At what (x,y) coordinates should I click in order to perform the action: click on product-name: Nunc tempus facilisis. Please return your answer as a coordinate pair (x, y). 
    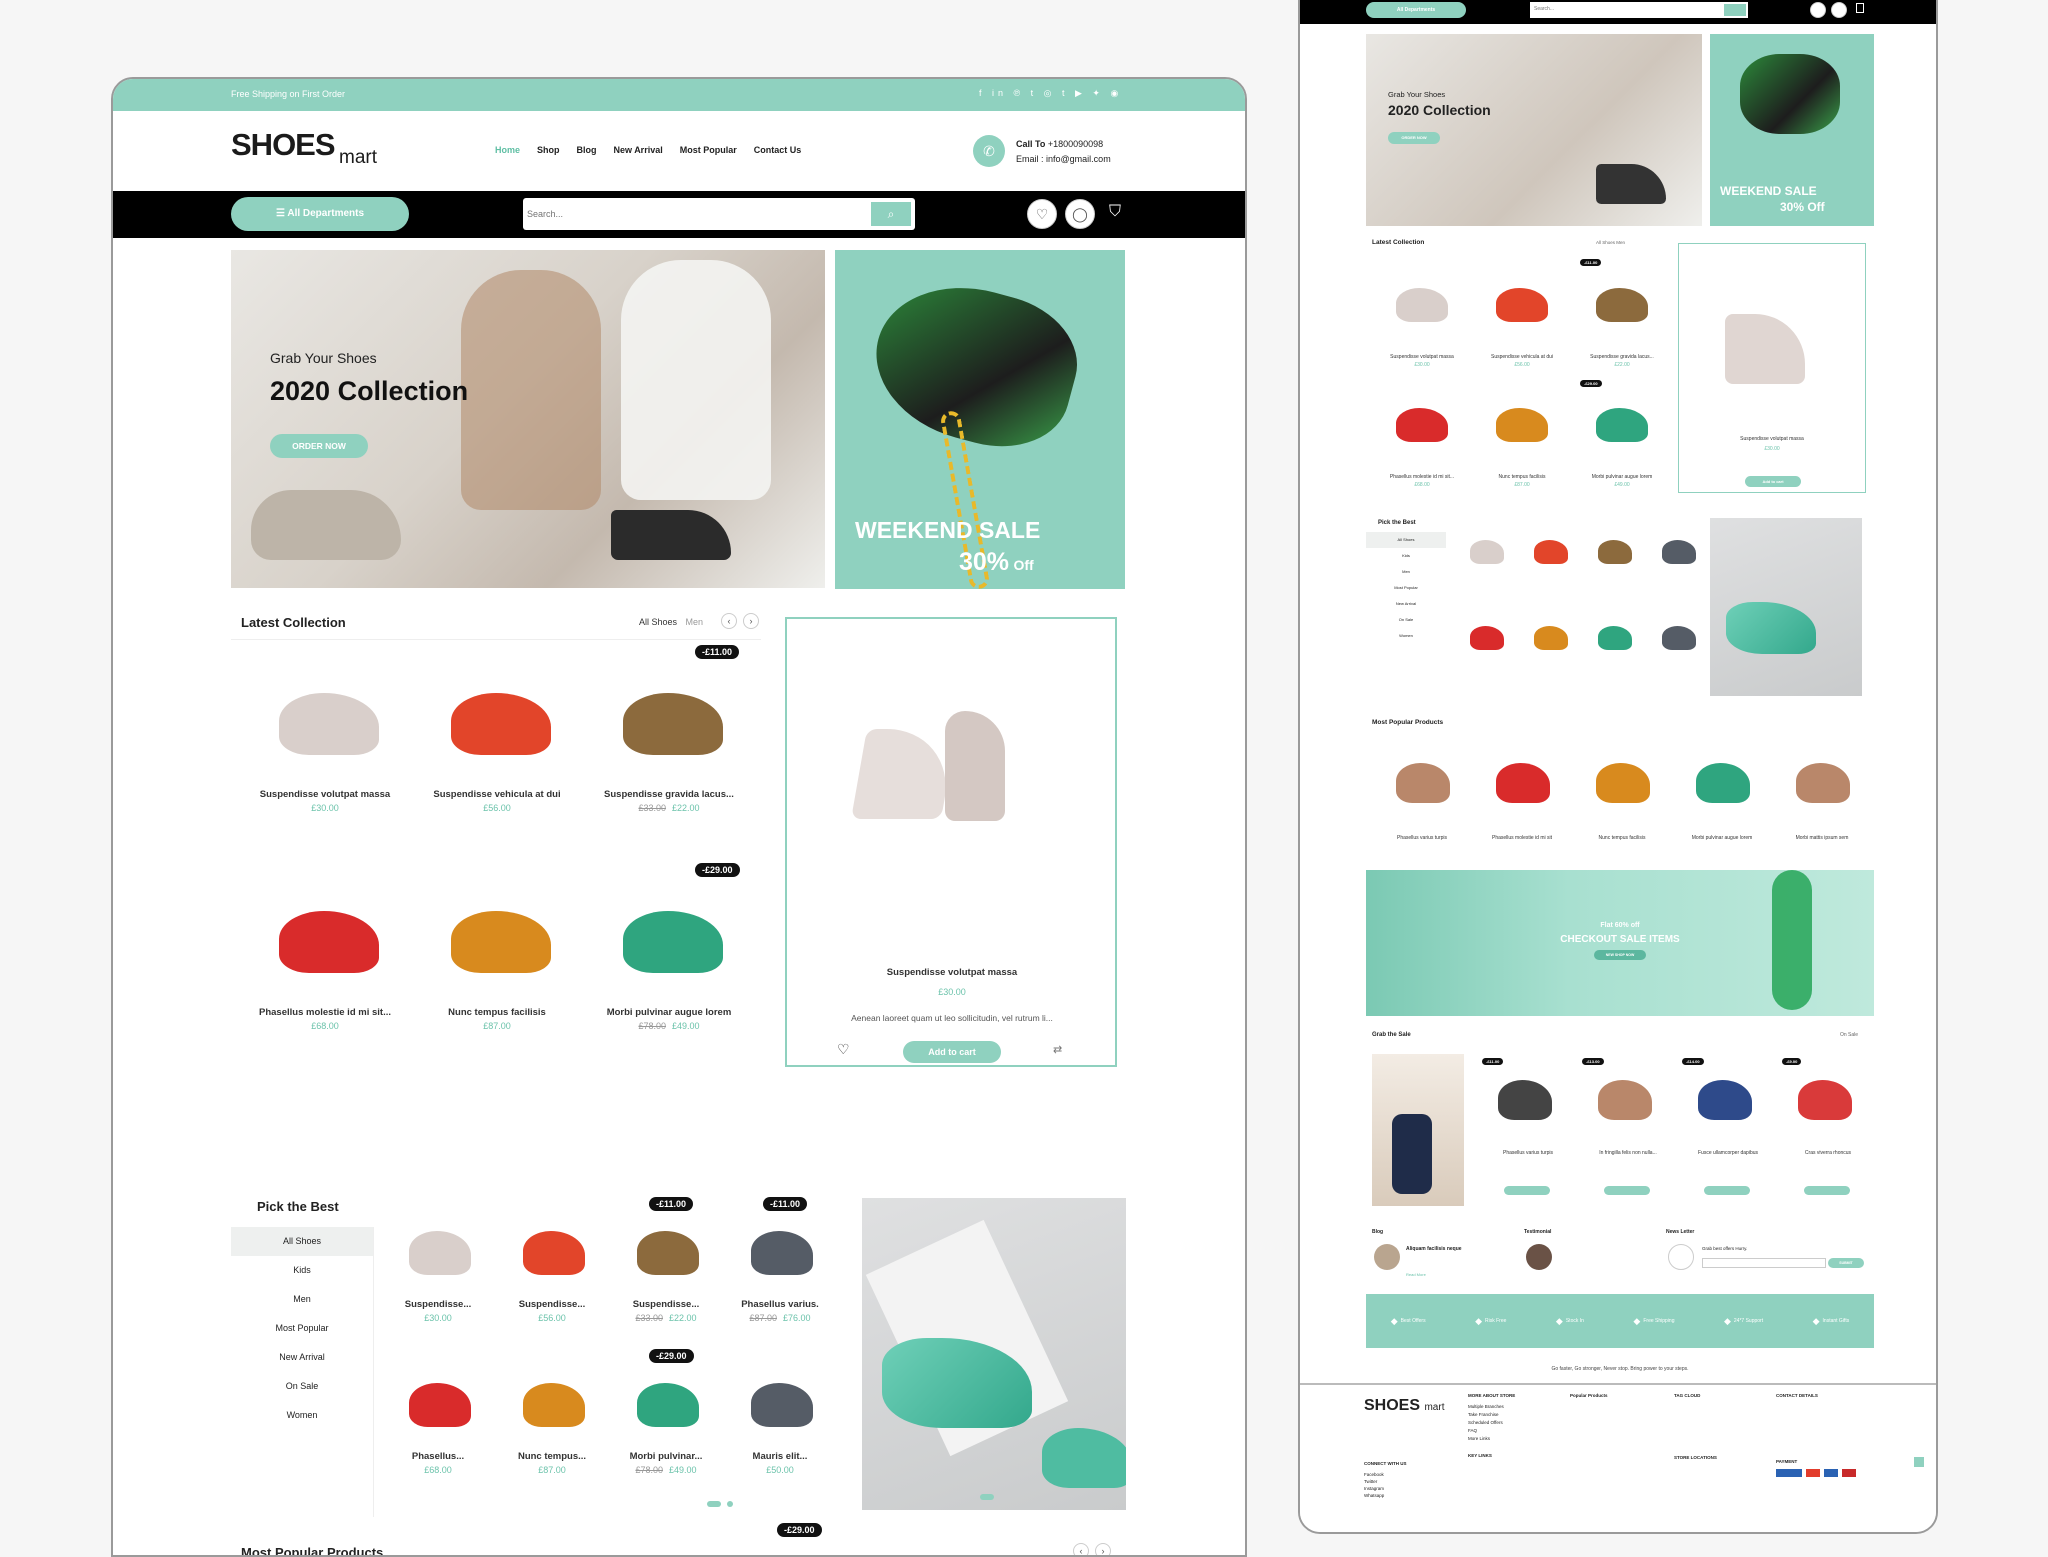
    Looking at the image, I should click on (497, 1012).